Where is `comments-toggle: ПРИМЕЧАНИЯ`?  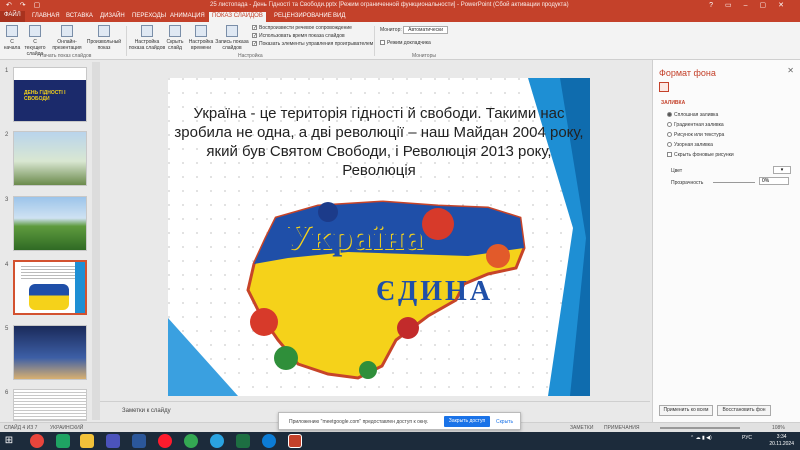 comments-toggle: ПРИМЕЧАНИЯ is located at coordinates (622, 428).